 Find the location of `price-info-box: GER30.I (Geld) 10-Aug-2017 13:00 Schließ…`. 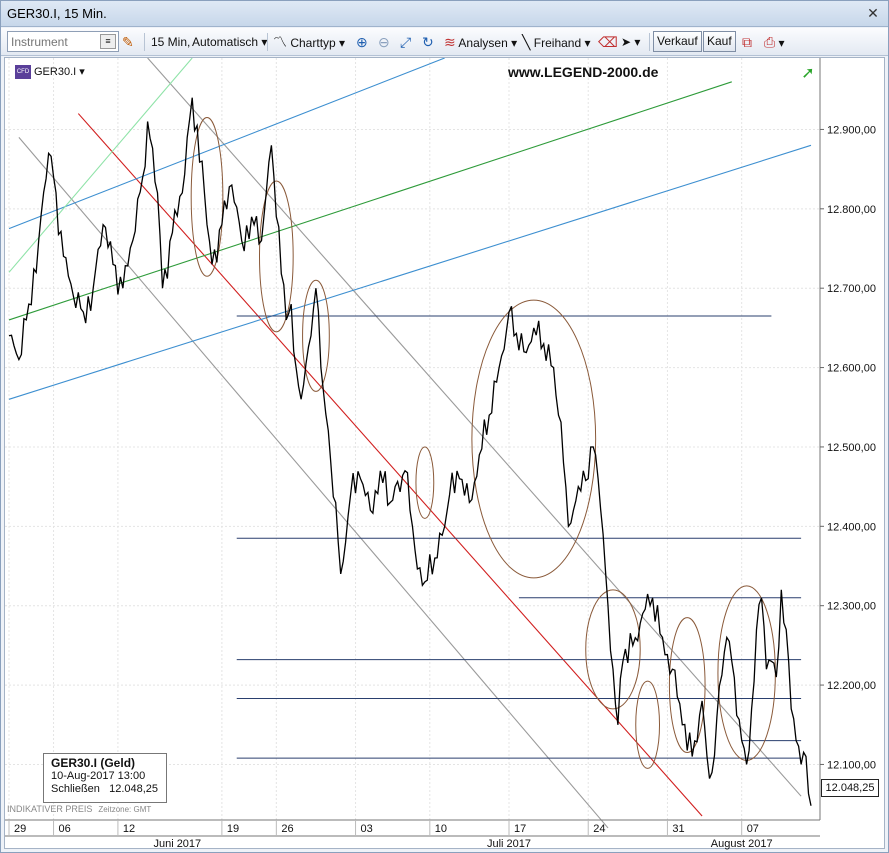

price-info-box: GER30.I (Geld) 10-Aug-2017 13:00 Schließ… is located at coordinates (105, 778).